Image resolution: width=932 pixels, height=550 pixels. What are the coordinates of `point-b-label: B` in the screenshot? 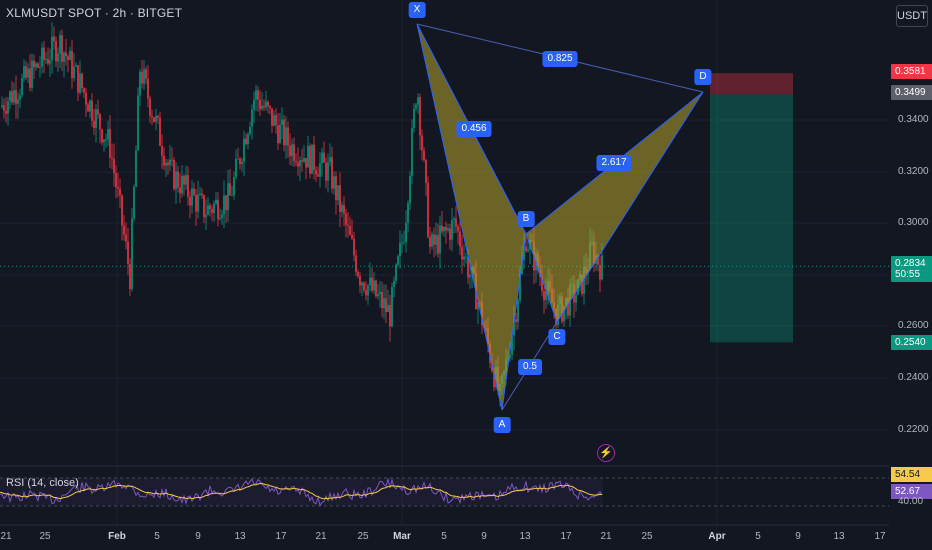 It's located at (526, 219).